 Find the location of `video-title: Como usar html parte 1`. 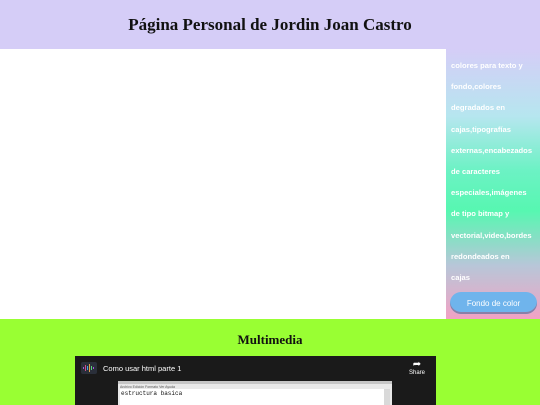

video-title: Como usar html parte 1 is located at coordinates (142, 368).